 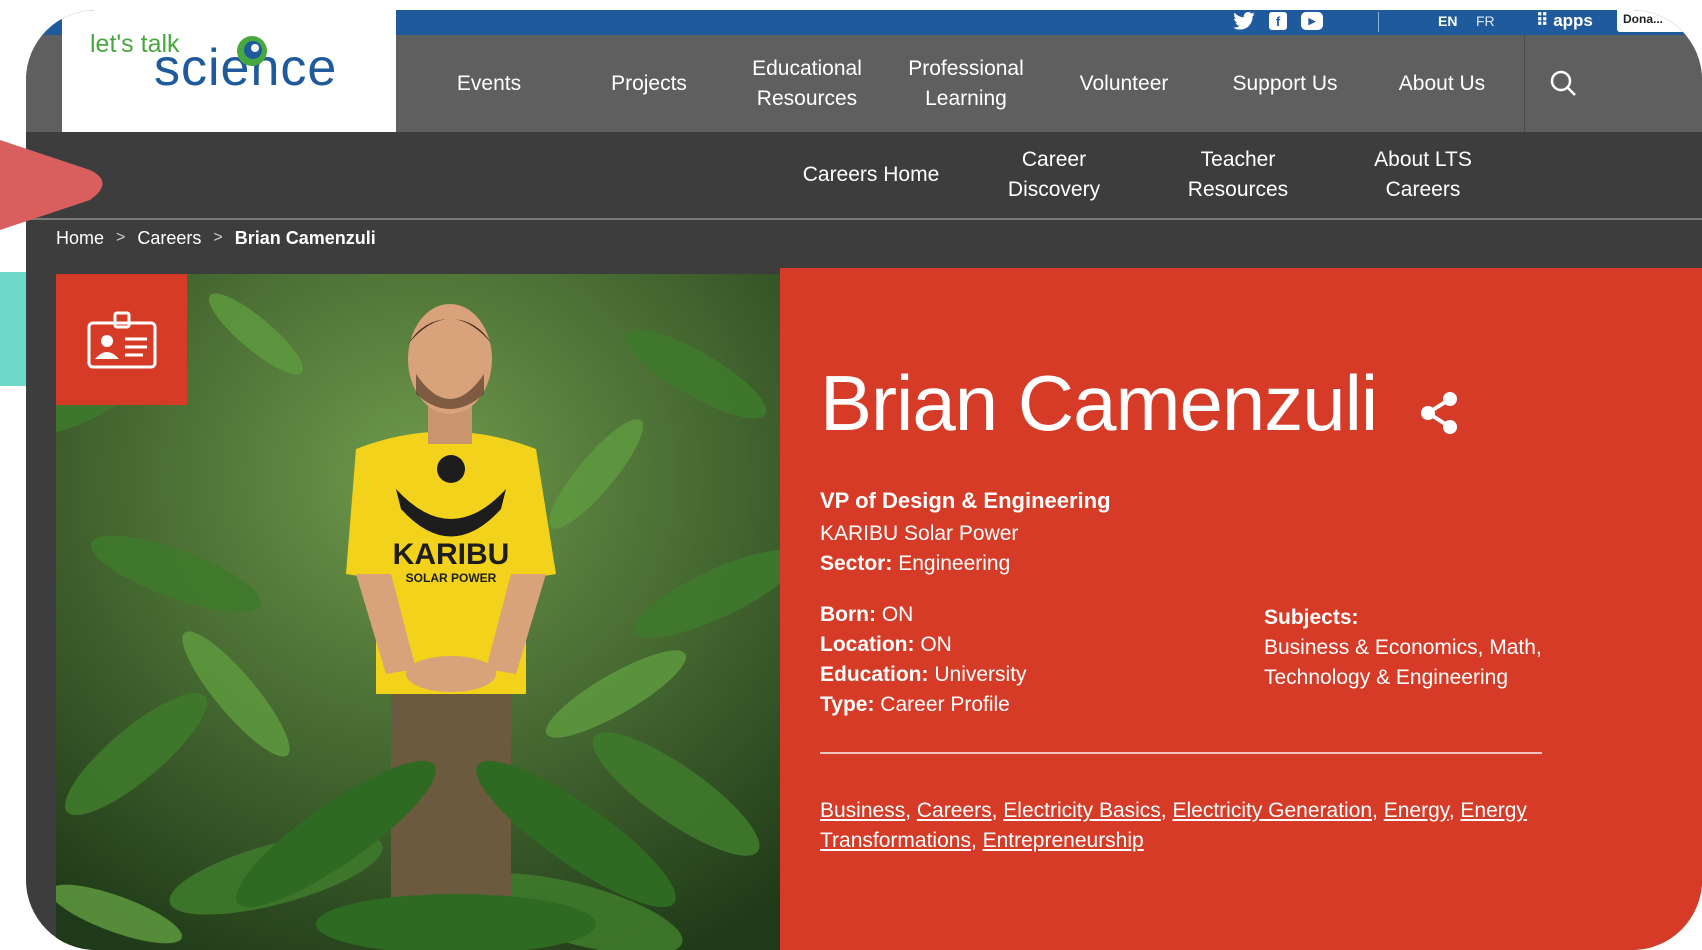 What do you see at coordinates (1524, 83) in the screenshot?
I see `nav-divider` at bounding box center [1524, 83].